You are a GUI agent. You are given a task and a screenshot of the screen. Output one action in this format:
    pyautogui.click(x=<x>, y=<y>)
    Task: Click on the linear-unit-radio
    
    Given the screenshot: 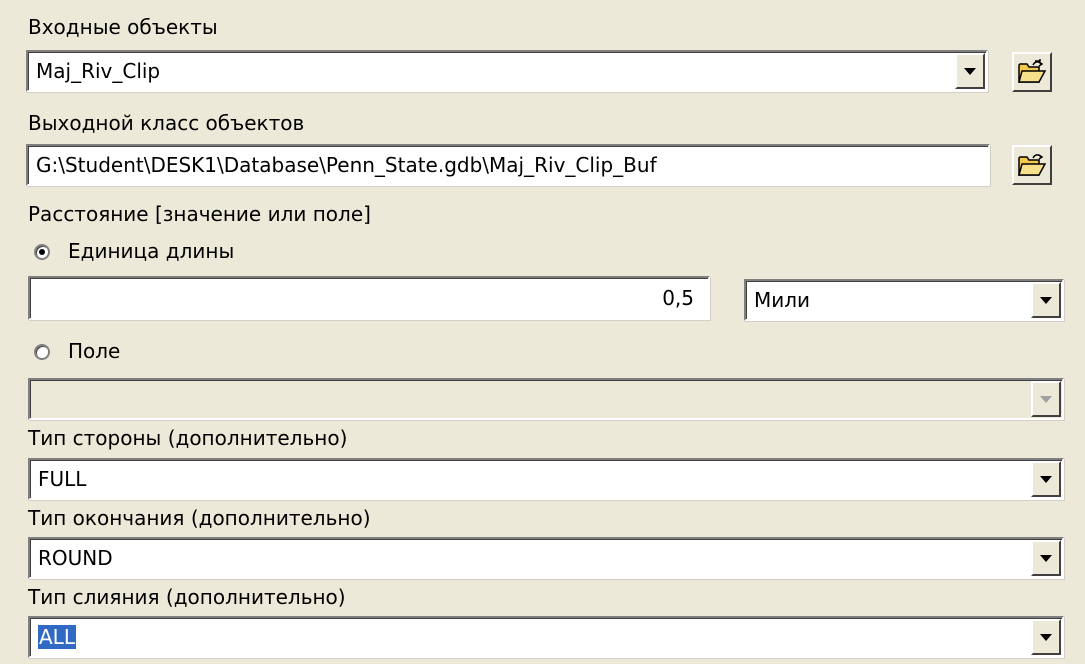 What is the action you would take?
    pyautogui.click(x=42, y=252)
    